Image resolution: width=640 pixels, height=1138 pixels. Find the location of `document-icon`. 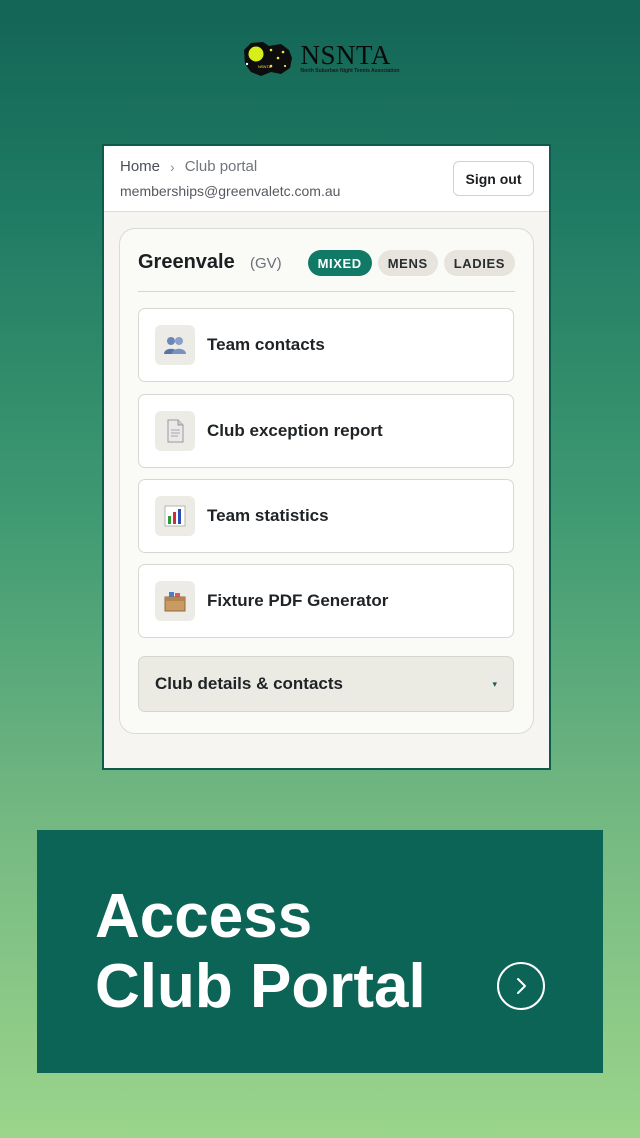

document-icon is located at coordinates (175, 431).